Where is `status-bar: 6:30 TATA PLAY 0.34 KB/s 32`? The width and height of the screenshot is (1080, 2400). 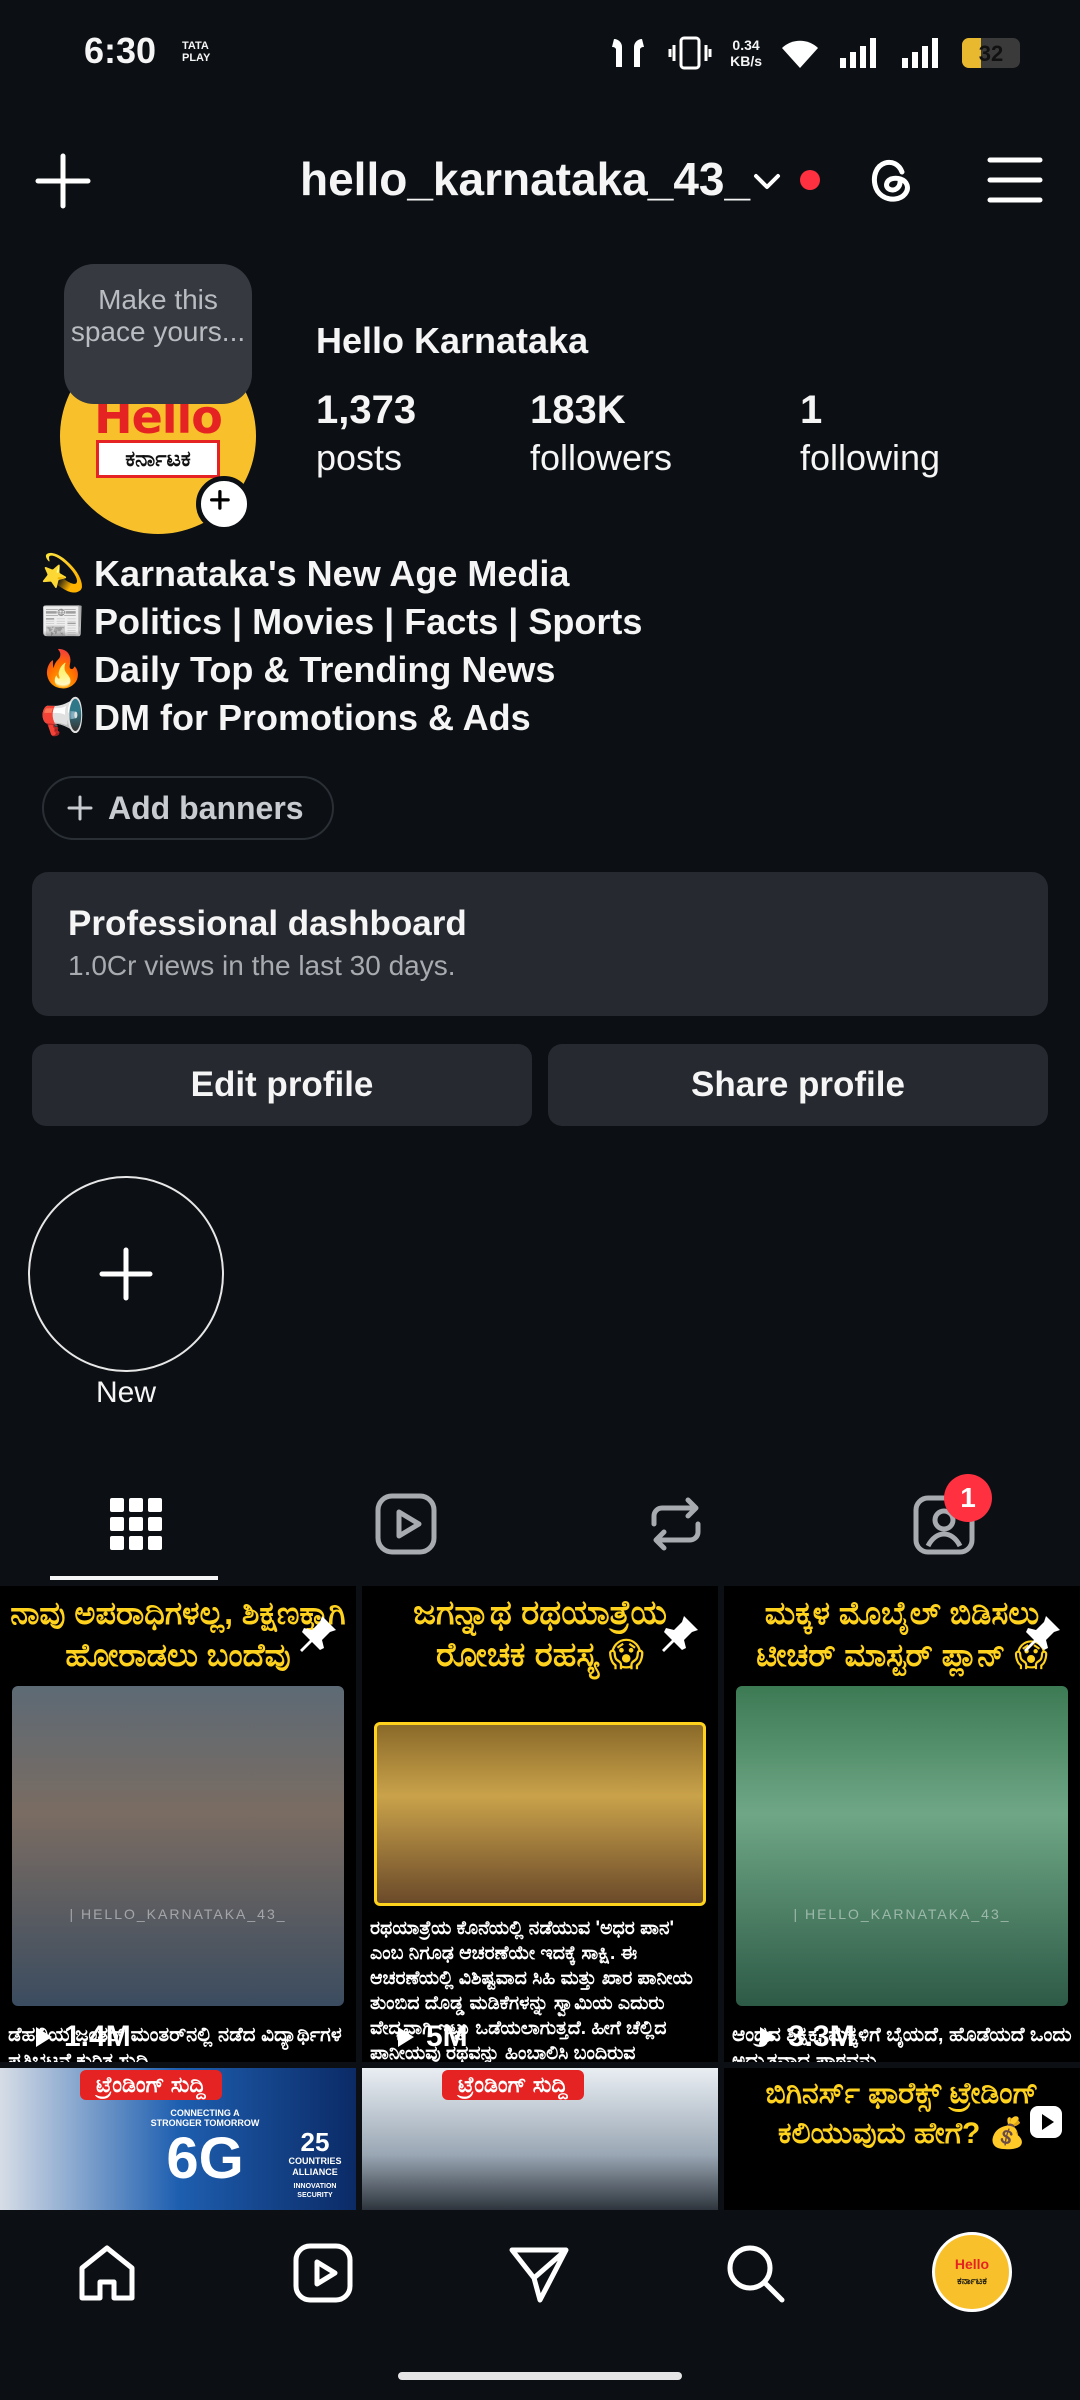
status-bar: 6:30 TATA PLAY 0.34 KB/s 32 is located at coordinates (540, 52).